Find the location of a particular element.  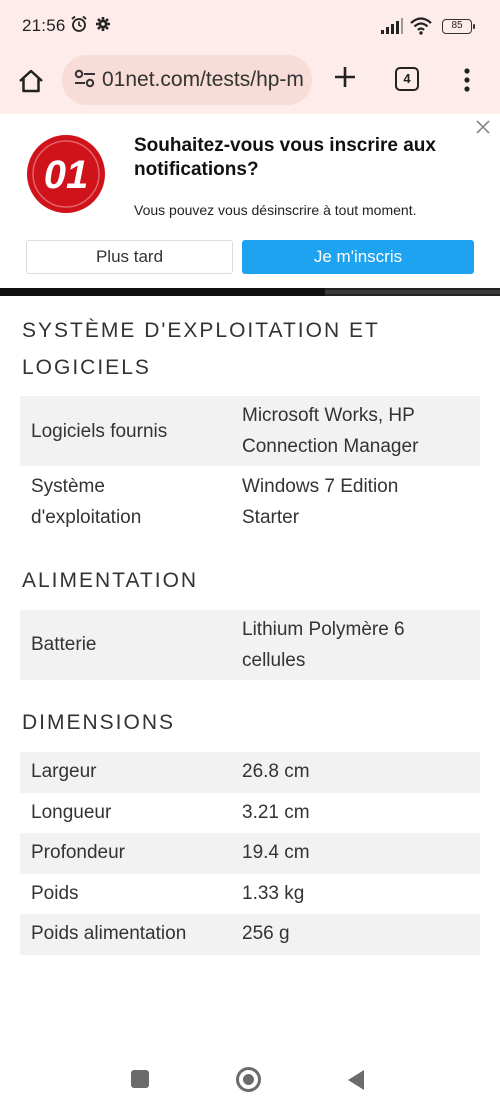

row-label: Longueur is located at coordinates (71, 812).